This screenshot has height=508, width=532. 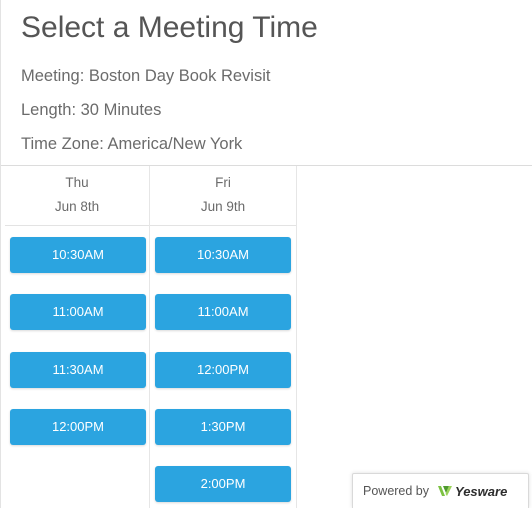 I want to click on day-name: Fri, so click(x=223, y=182).